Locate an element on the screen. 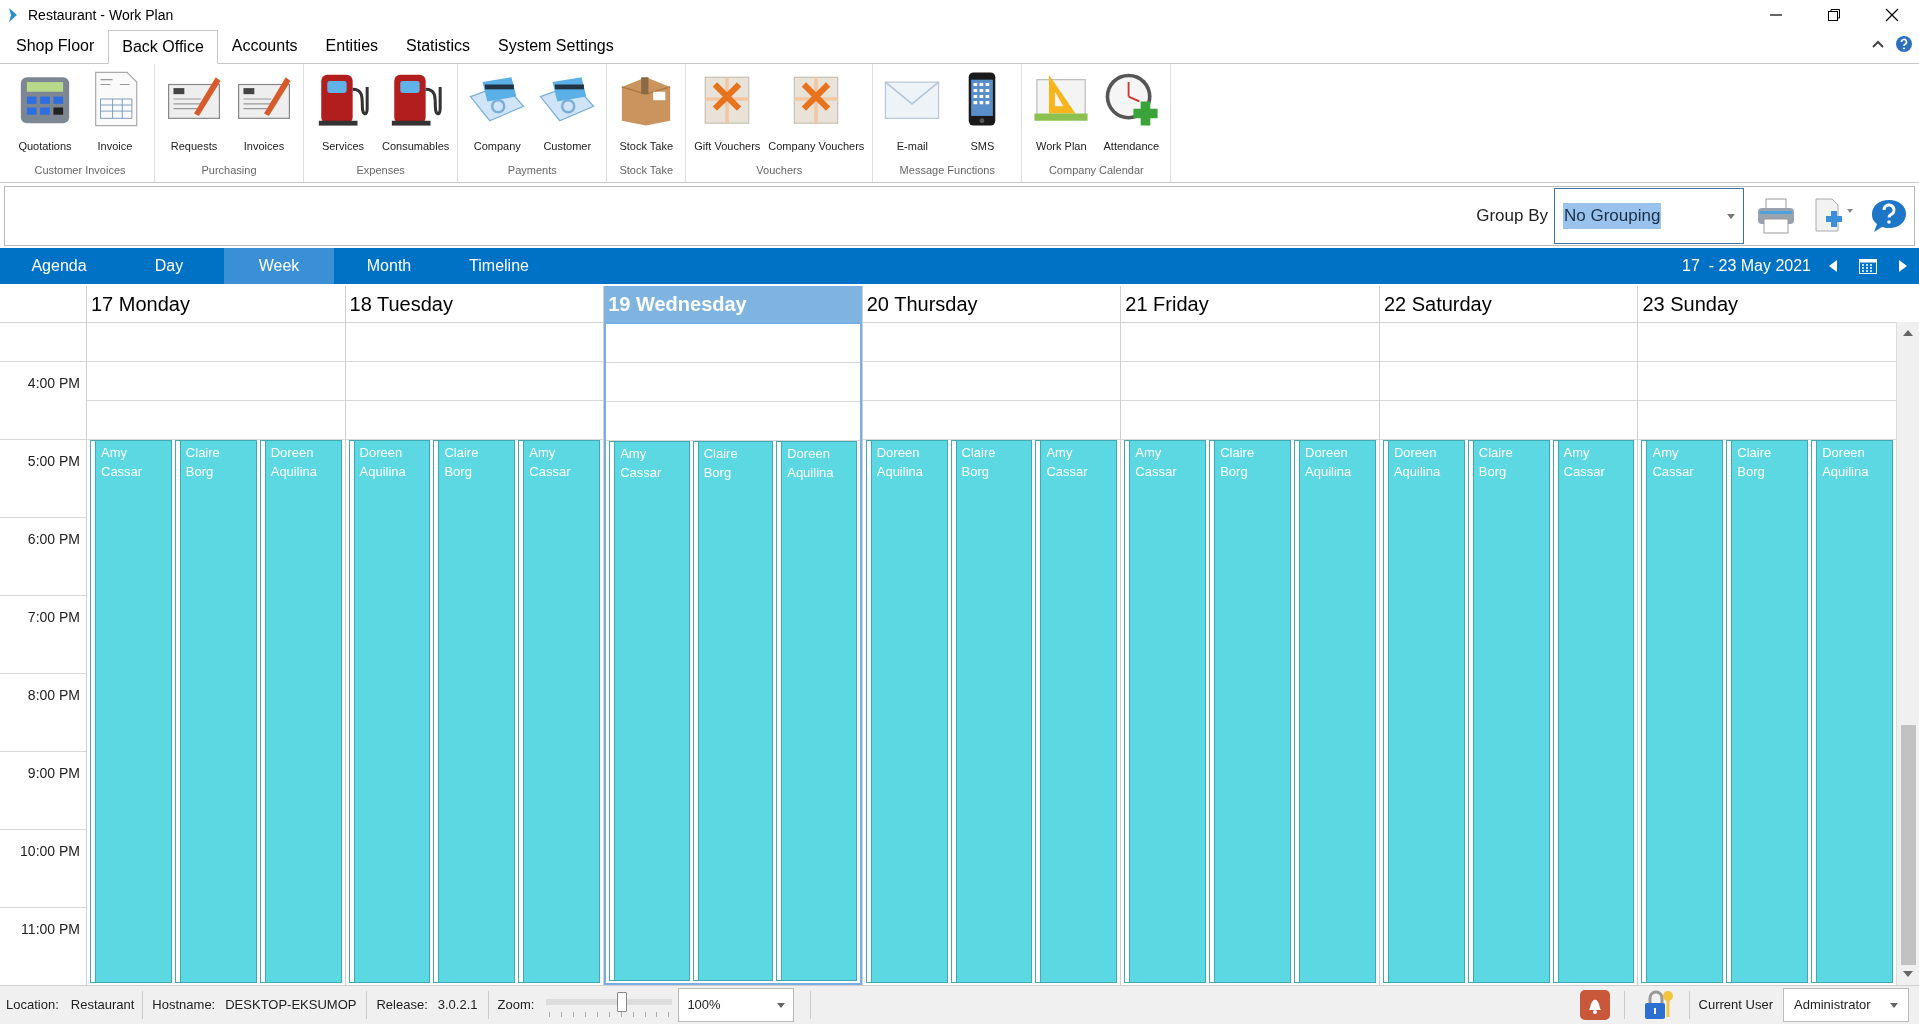 This screenshot has width=1919, height=1024. collapse-caret-icon is located at coordinates (1878, 44).